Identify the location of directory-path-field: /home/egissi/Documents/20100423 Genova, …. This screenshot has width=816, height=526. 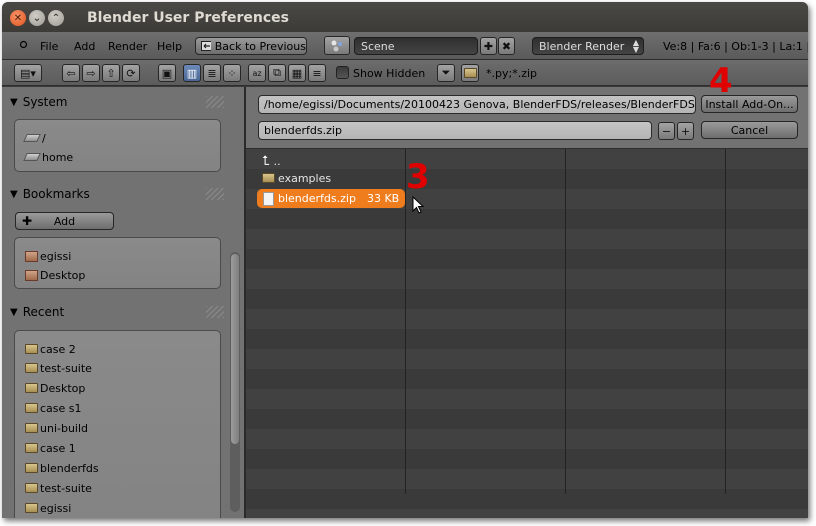
(477, 104).